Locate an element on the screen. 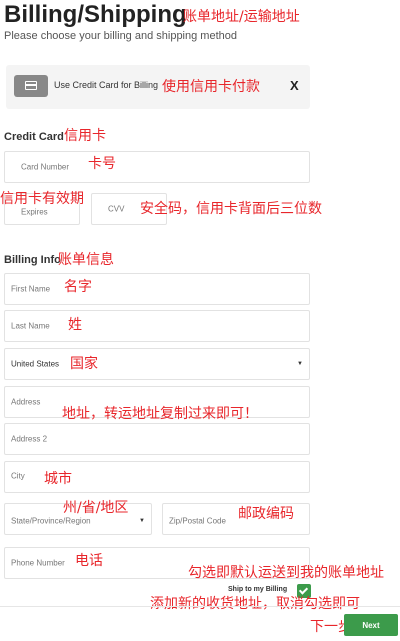 This screenshot has width=400, height=641. expires-placeholder: Expires is located at coordinates (34, 212).